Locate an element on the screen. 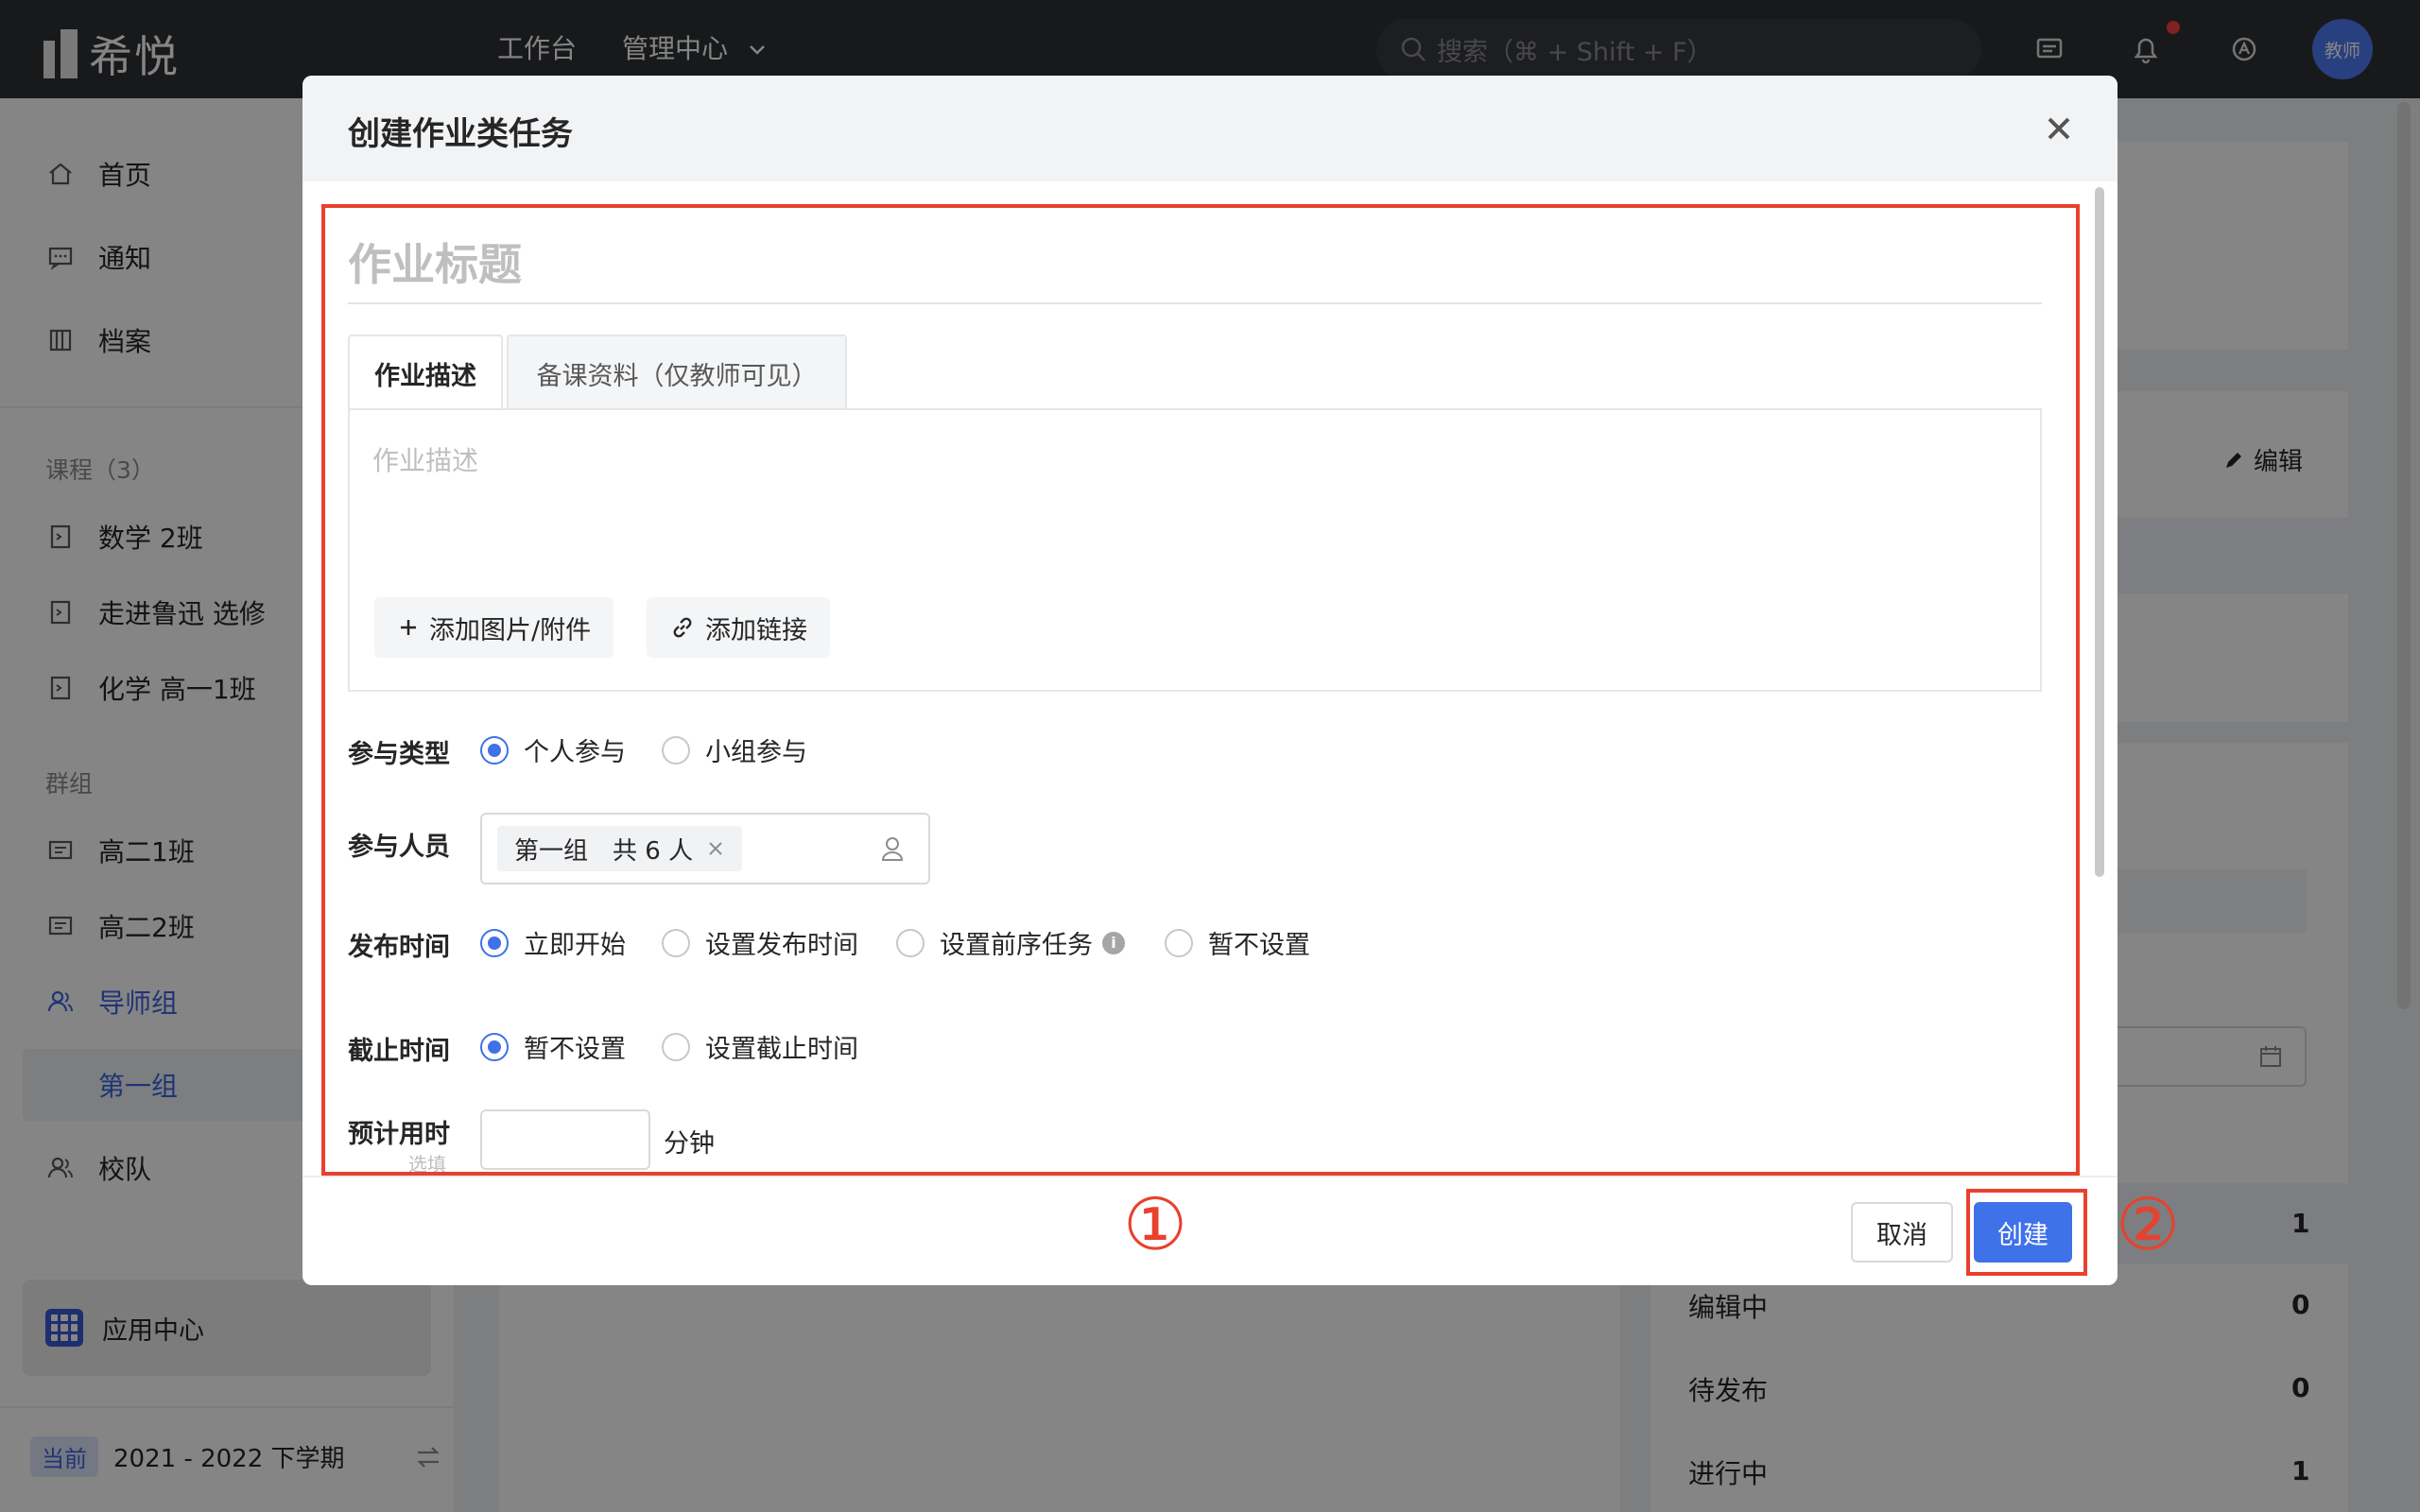  annotation-box-create is located at coordinates (2026, 1232).